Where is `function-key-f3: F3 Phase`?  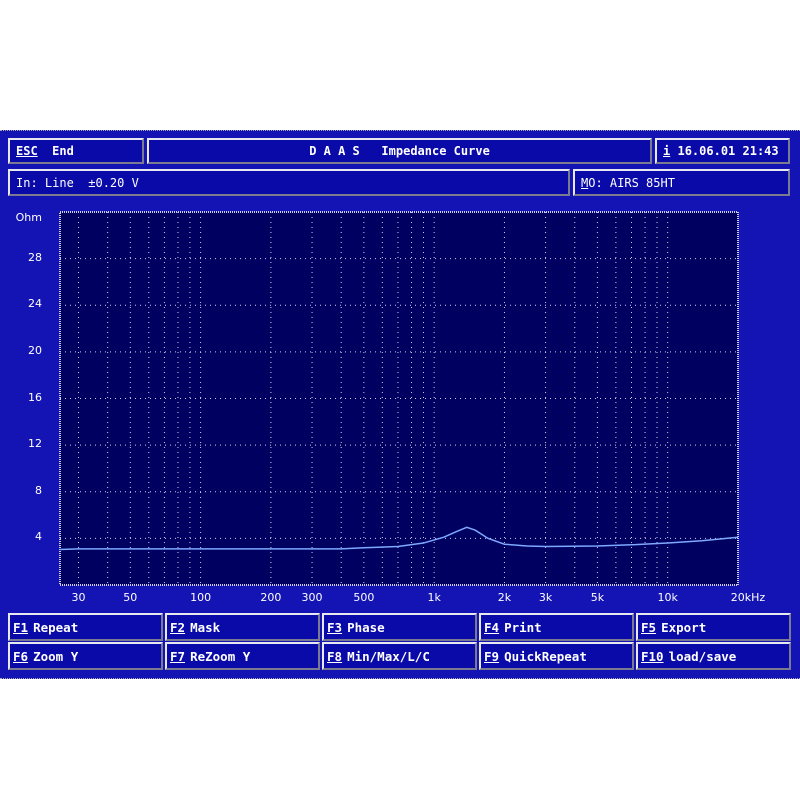 function-key-f3: F3 Phase is located at coordinates (399, 627).